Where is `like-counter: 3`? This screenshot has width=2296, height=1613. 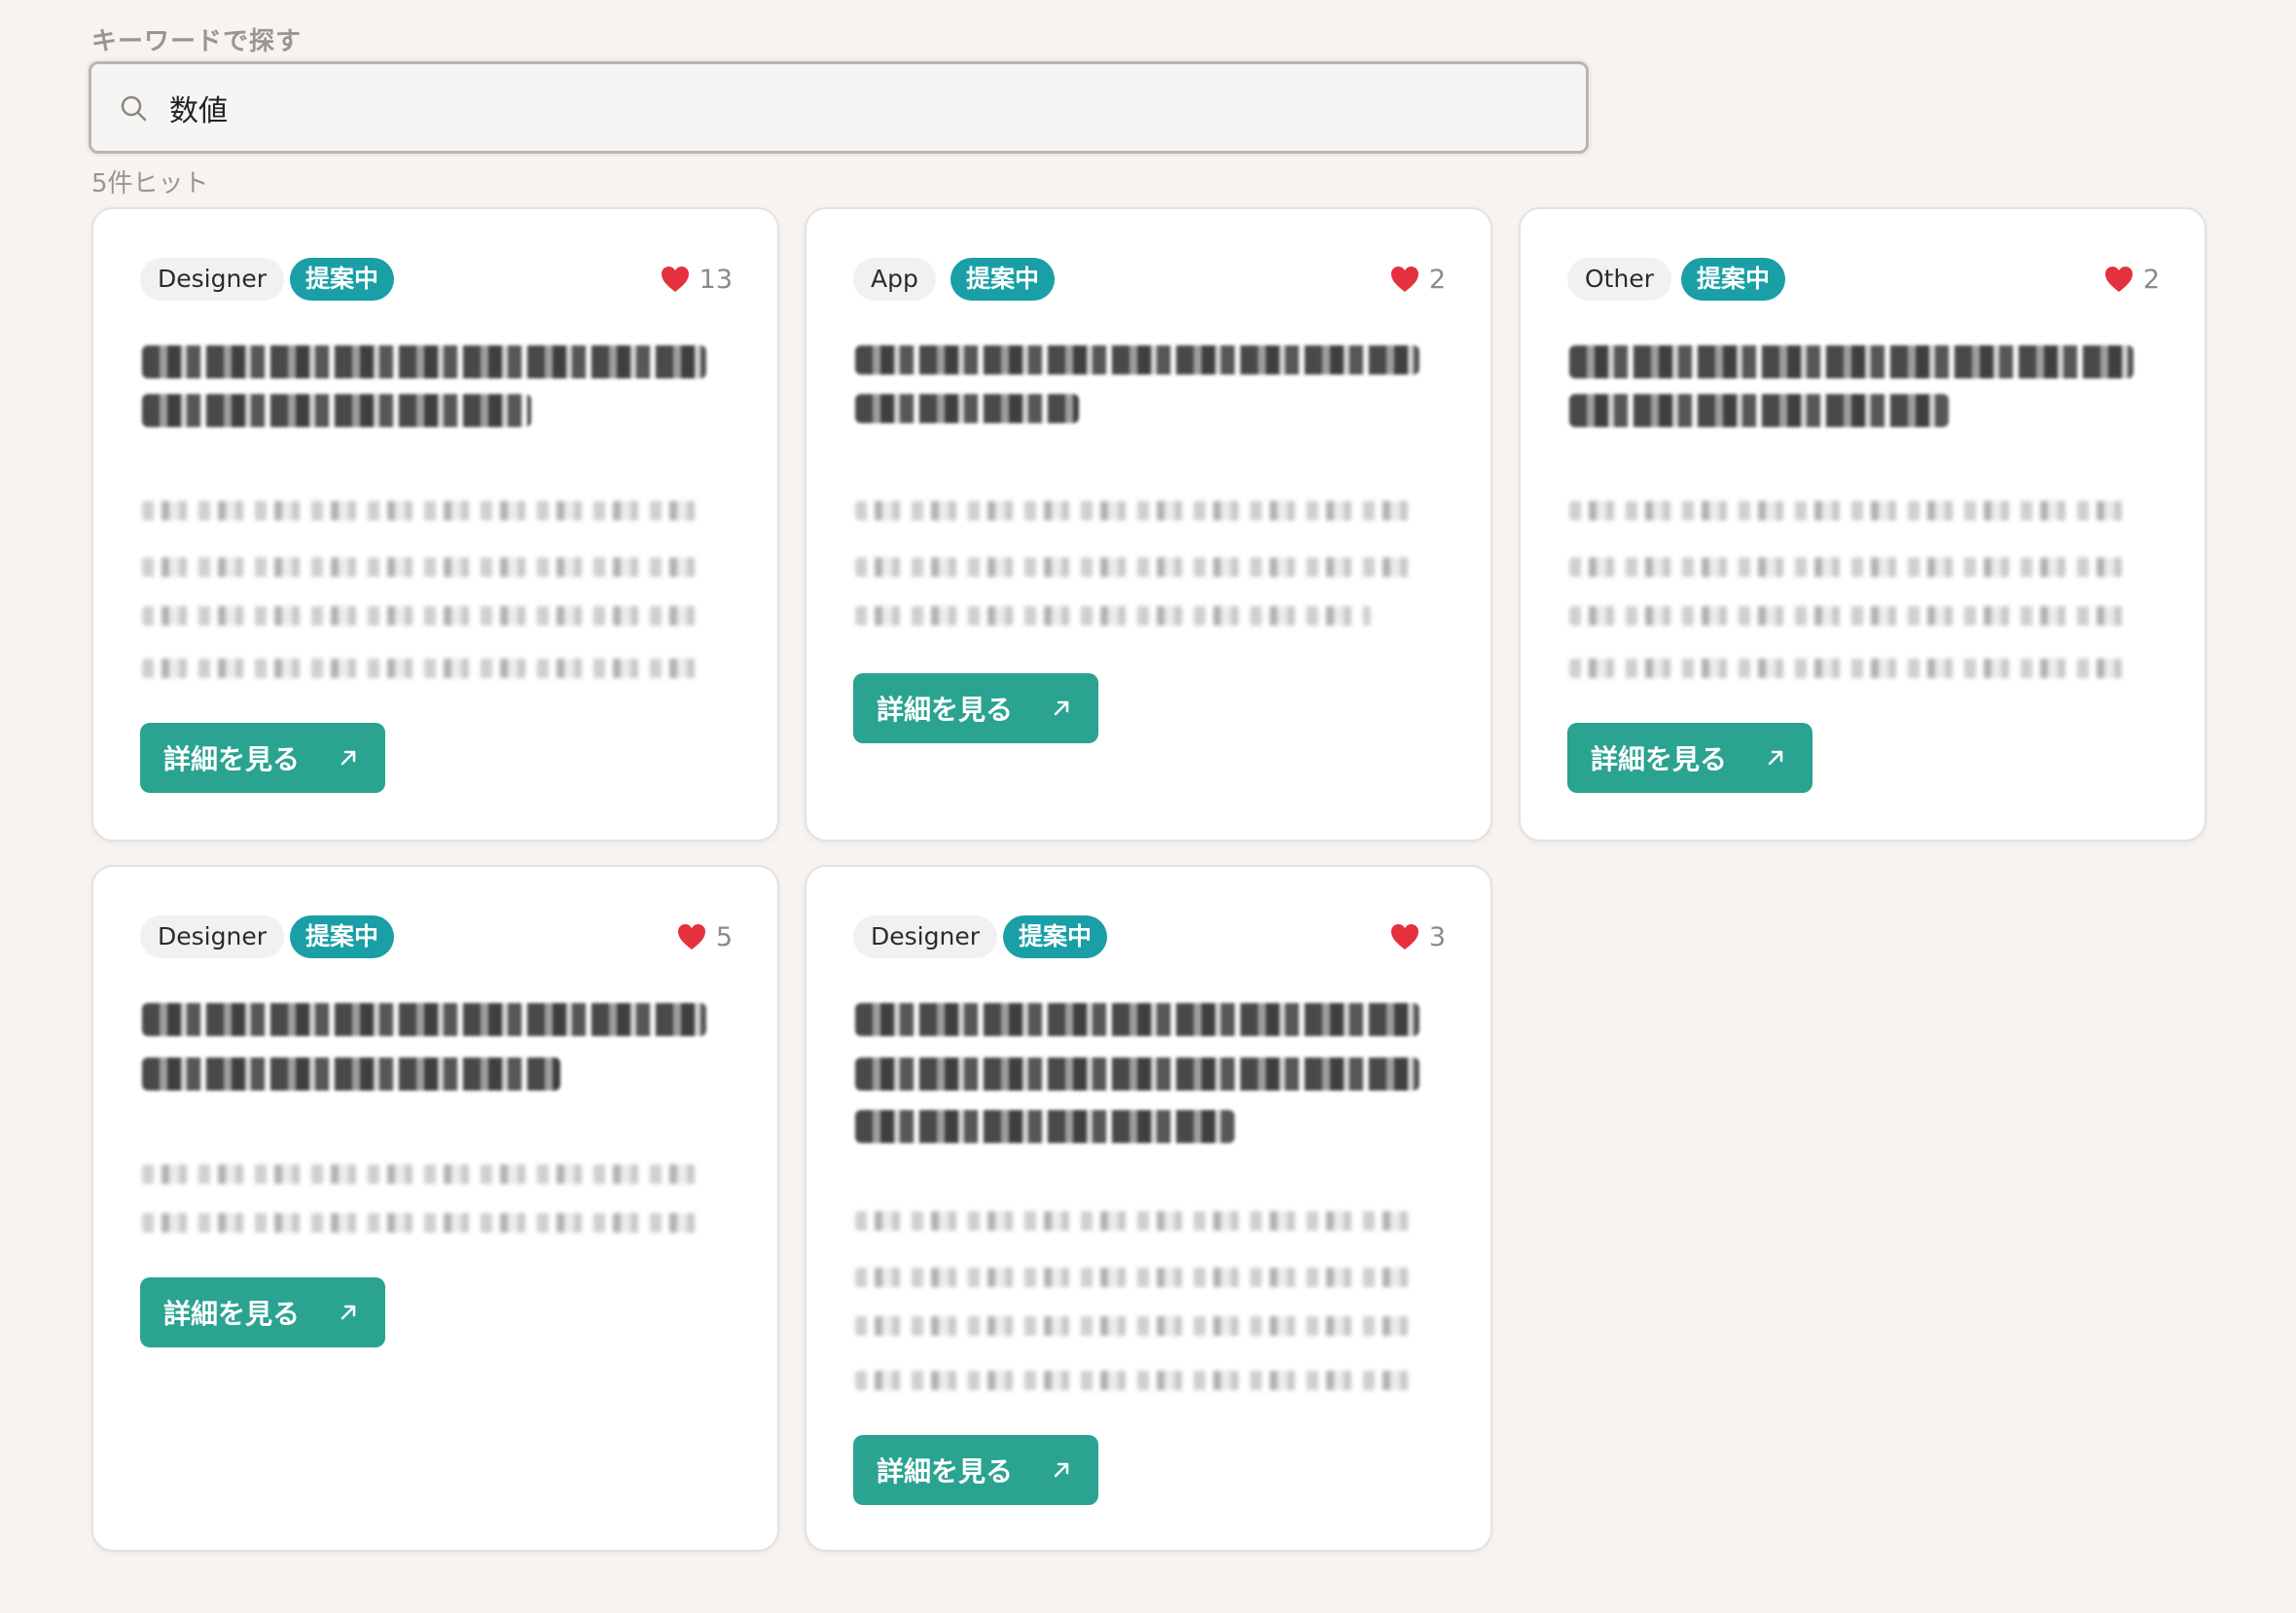
like-counter: 3 is located at coordinates (1418, 936).